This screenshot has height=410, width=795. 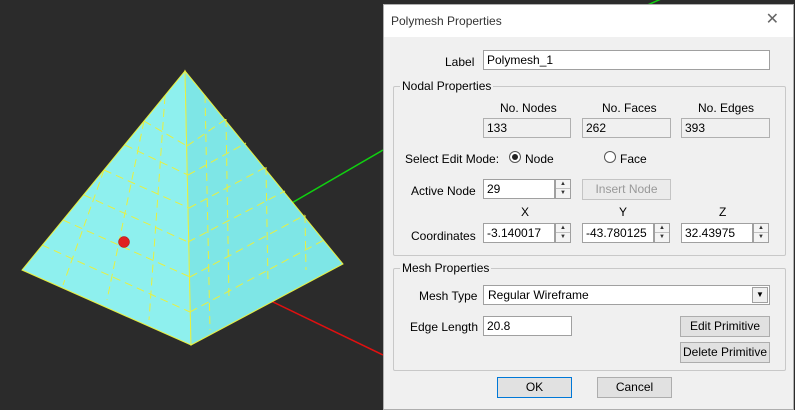 What do you see at coordinates (519, 189) in the screenshot?
I see `active-node-input: 29` at bounding box center [519, 189].